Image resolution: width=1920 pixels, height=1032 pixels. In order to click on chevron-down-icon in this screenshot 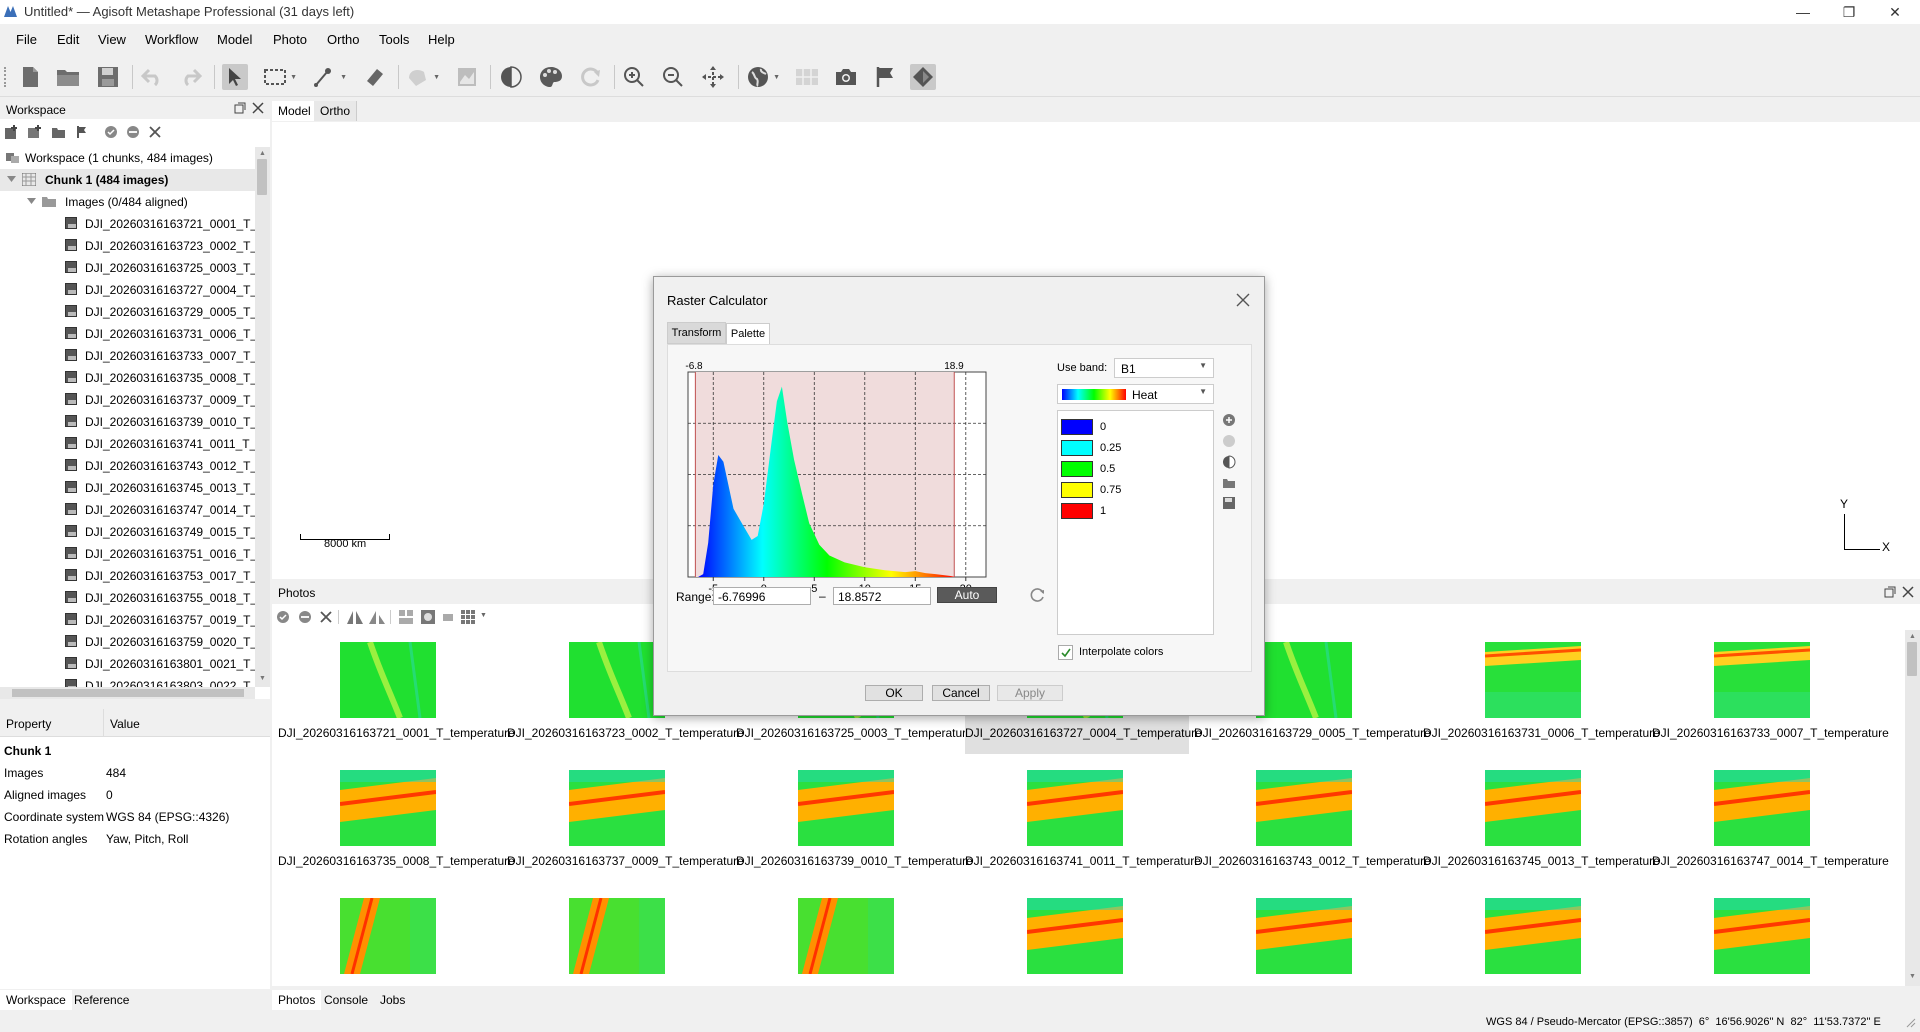, I will do `click(11, 179)`.